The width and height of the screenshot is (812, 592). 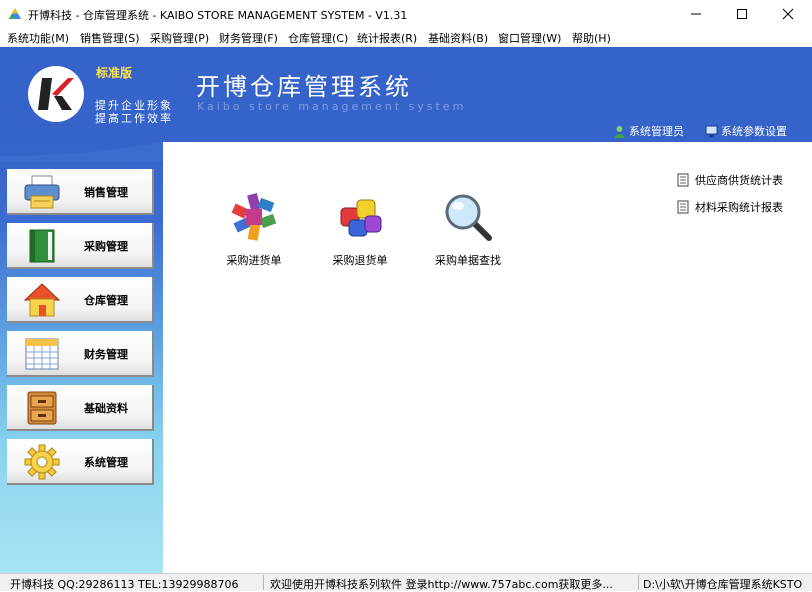 What do you see at coordinates (38, 38) in the screenshot?
I see `menu-system: 系统功能(M)` at bounding box center [38, 38].